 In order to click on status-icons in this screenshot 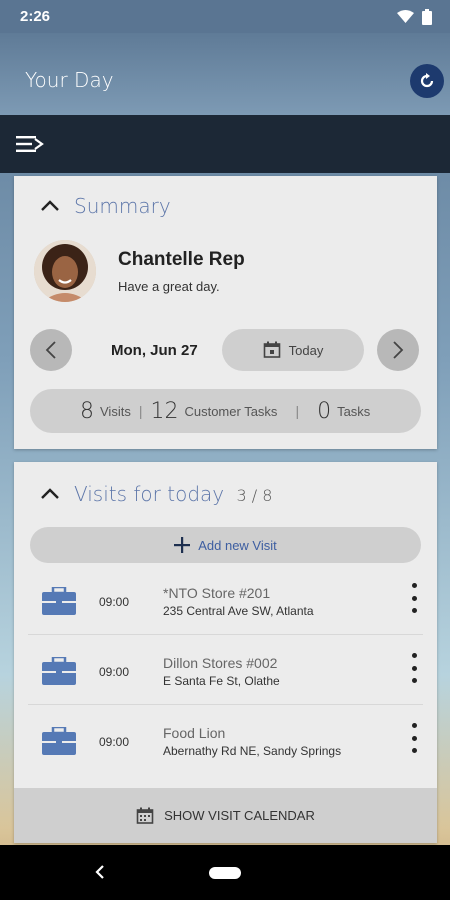, I will do `click(414, 16)`.